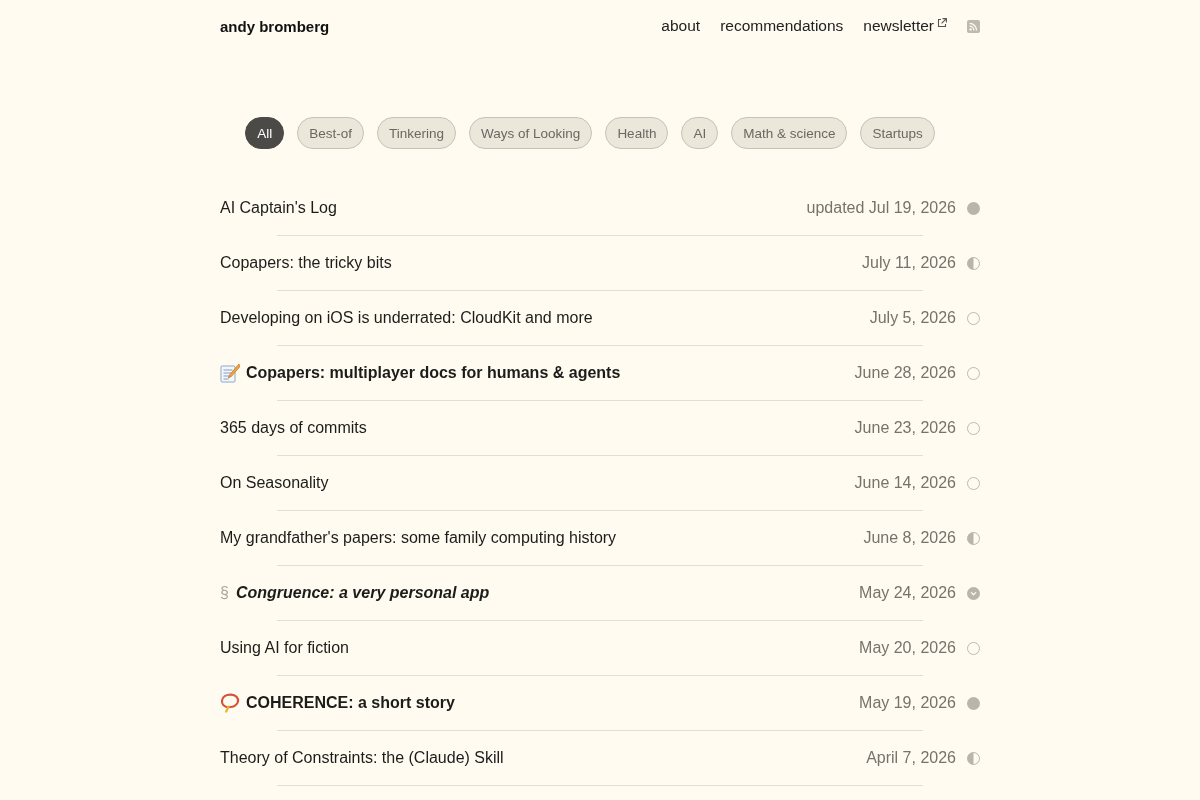 The image size is (1200, 800). Describe the element at coordinates (905, 26) in the screenshot. I see `nav-link: newsletter` at that location.